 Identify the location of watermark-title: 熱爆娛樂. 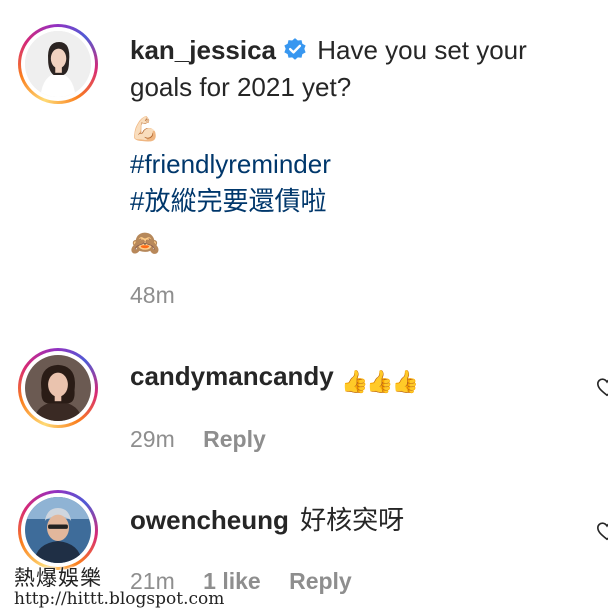
(58, 578).